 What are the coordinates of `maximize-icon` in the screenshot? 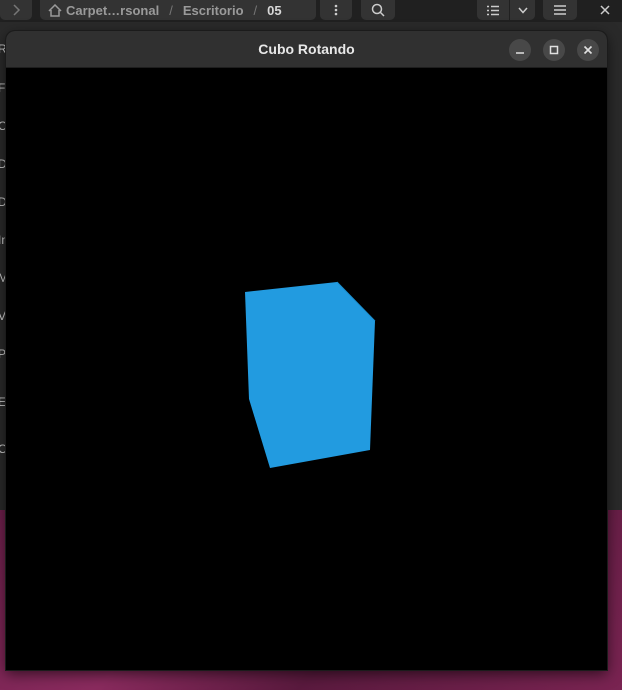 It's located at (554, 50).